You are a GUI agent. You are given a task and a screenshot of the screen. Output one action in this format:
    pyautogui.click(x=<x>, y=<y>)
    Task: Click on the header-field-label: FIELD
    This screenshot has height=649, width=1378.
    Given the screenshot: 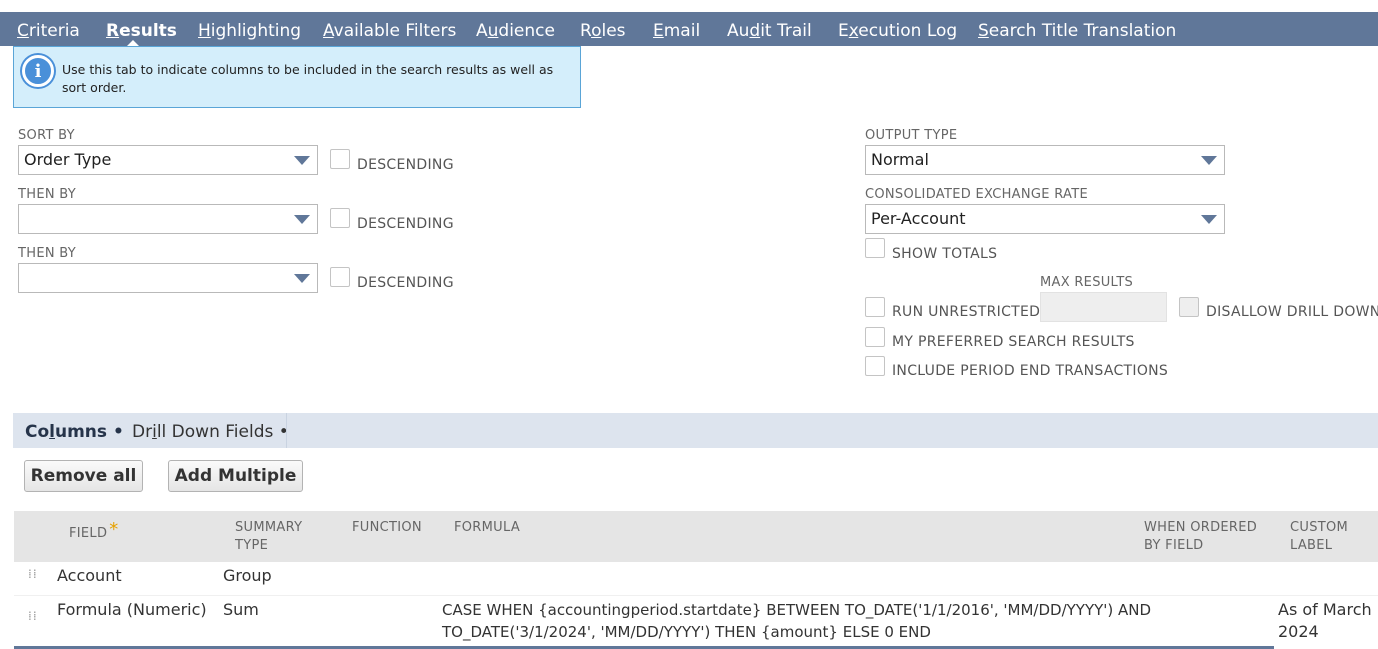 What is the action you would take?
    pyautogui.click(x=88, y=533)
    